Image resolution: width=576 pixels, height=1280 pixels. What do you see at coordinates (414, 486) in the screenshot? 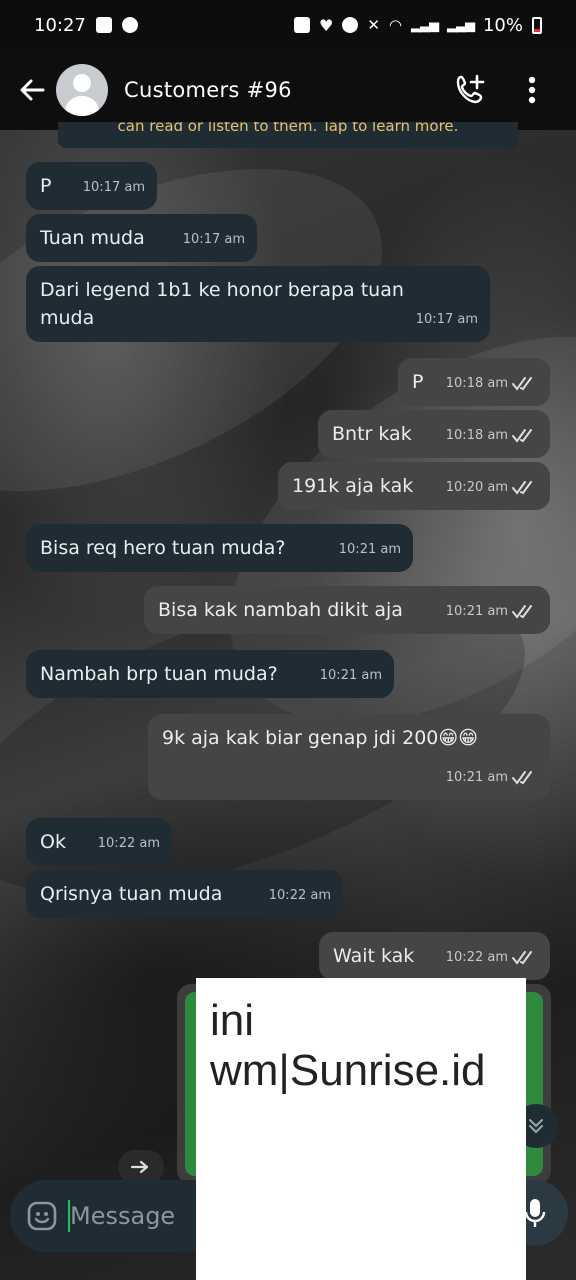
I see `message-bubble: 191k aja kak 10:20 am` at bounding box center [414, 486].